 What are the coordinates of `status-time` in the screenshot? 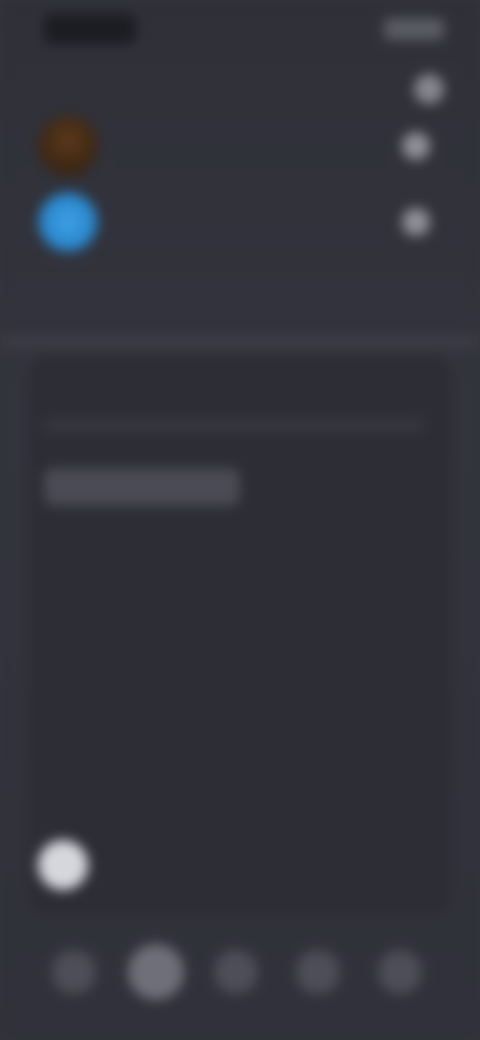 It's located at (90, 29).